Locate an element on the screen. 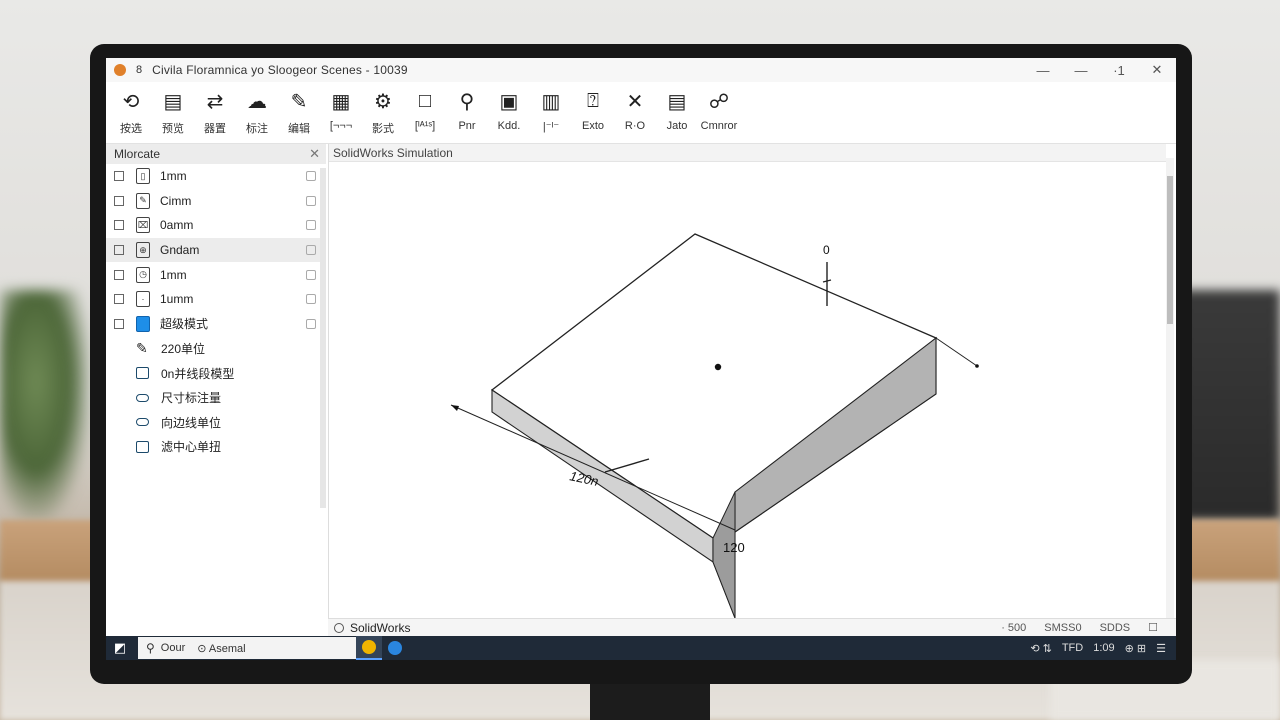  feature-sub-item: 0n并线段模型 is located at coordinates (216, 373).